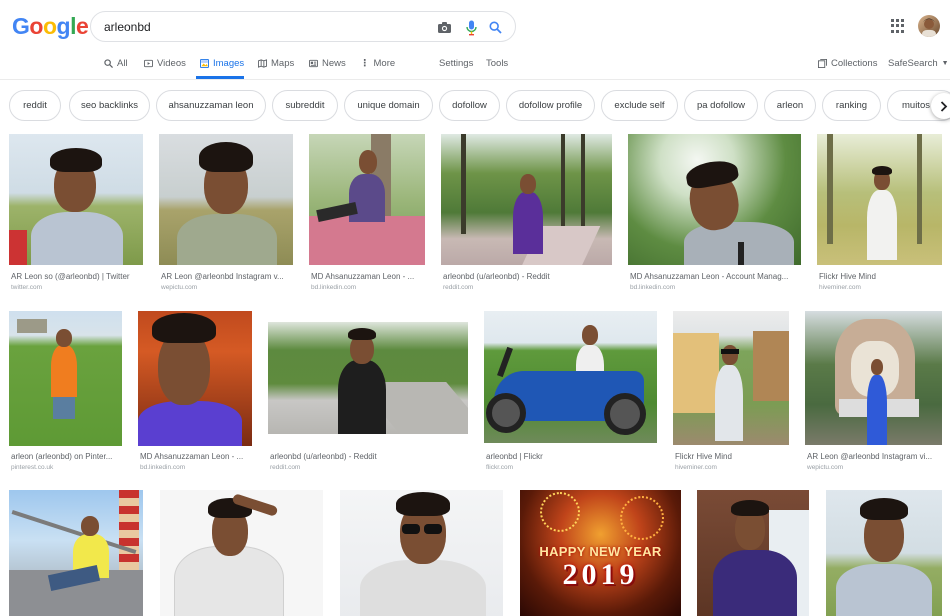 The height and width of the screenshot is (616, 950). I want to click on apps-grid-icon, so click(898, 26).